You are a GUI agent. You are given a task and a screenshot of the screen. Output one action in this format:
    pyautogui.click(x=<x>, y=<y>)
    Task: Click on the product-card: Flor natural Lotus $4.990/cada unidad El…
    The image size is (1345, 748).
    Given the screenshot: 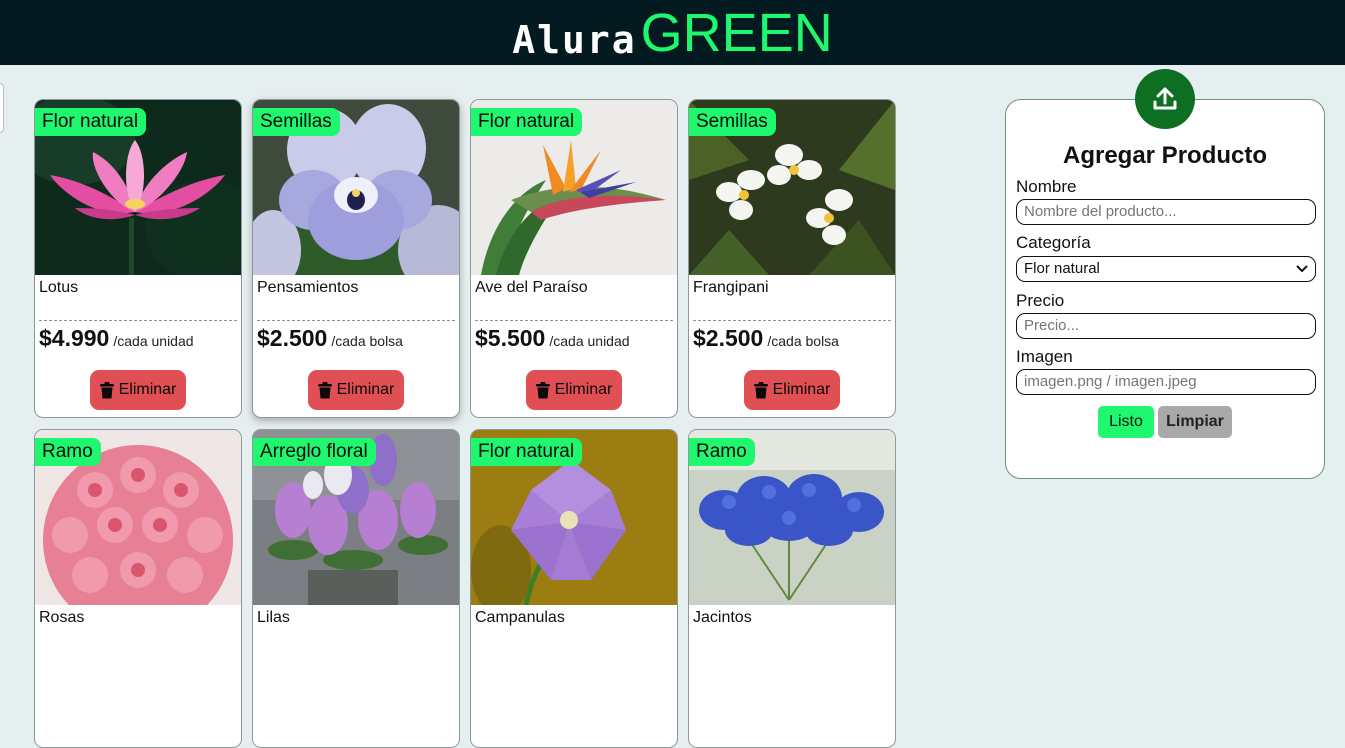 What is the action you would take?
    pyautogui.click(x=138, y=258)
    